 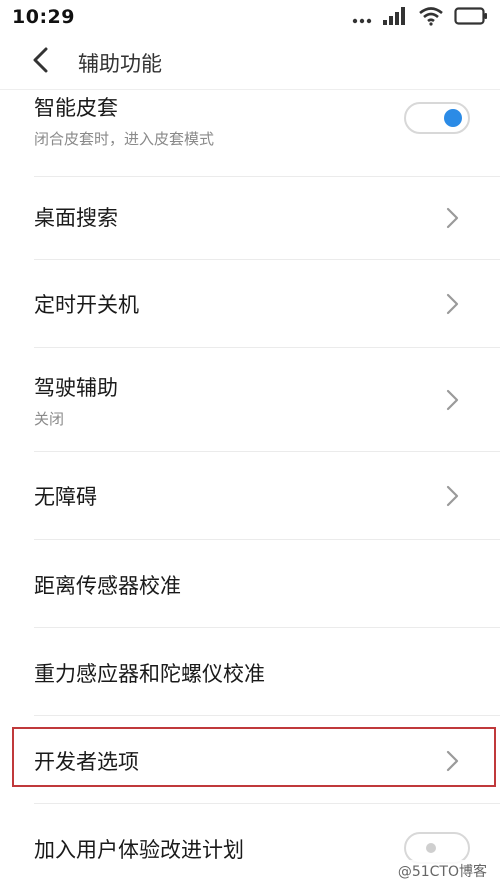 What do you see at coordinates (471, 18) in the screenshot?
I see `battery-icon` at bounding box center [471, 18].